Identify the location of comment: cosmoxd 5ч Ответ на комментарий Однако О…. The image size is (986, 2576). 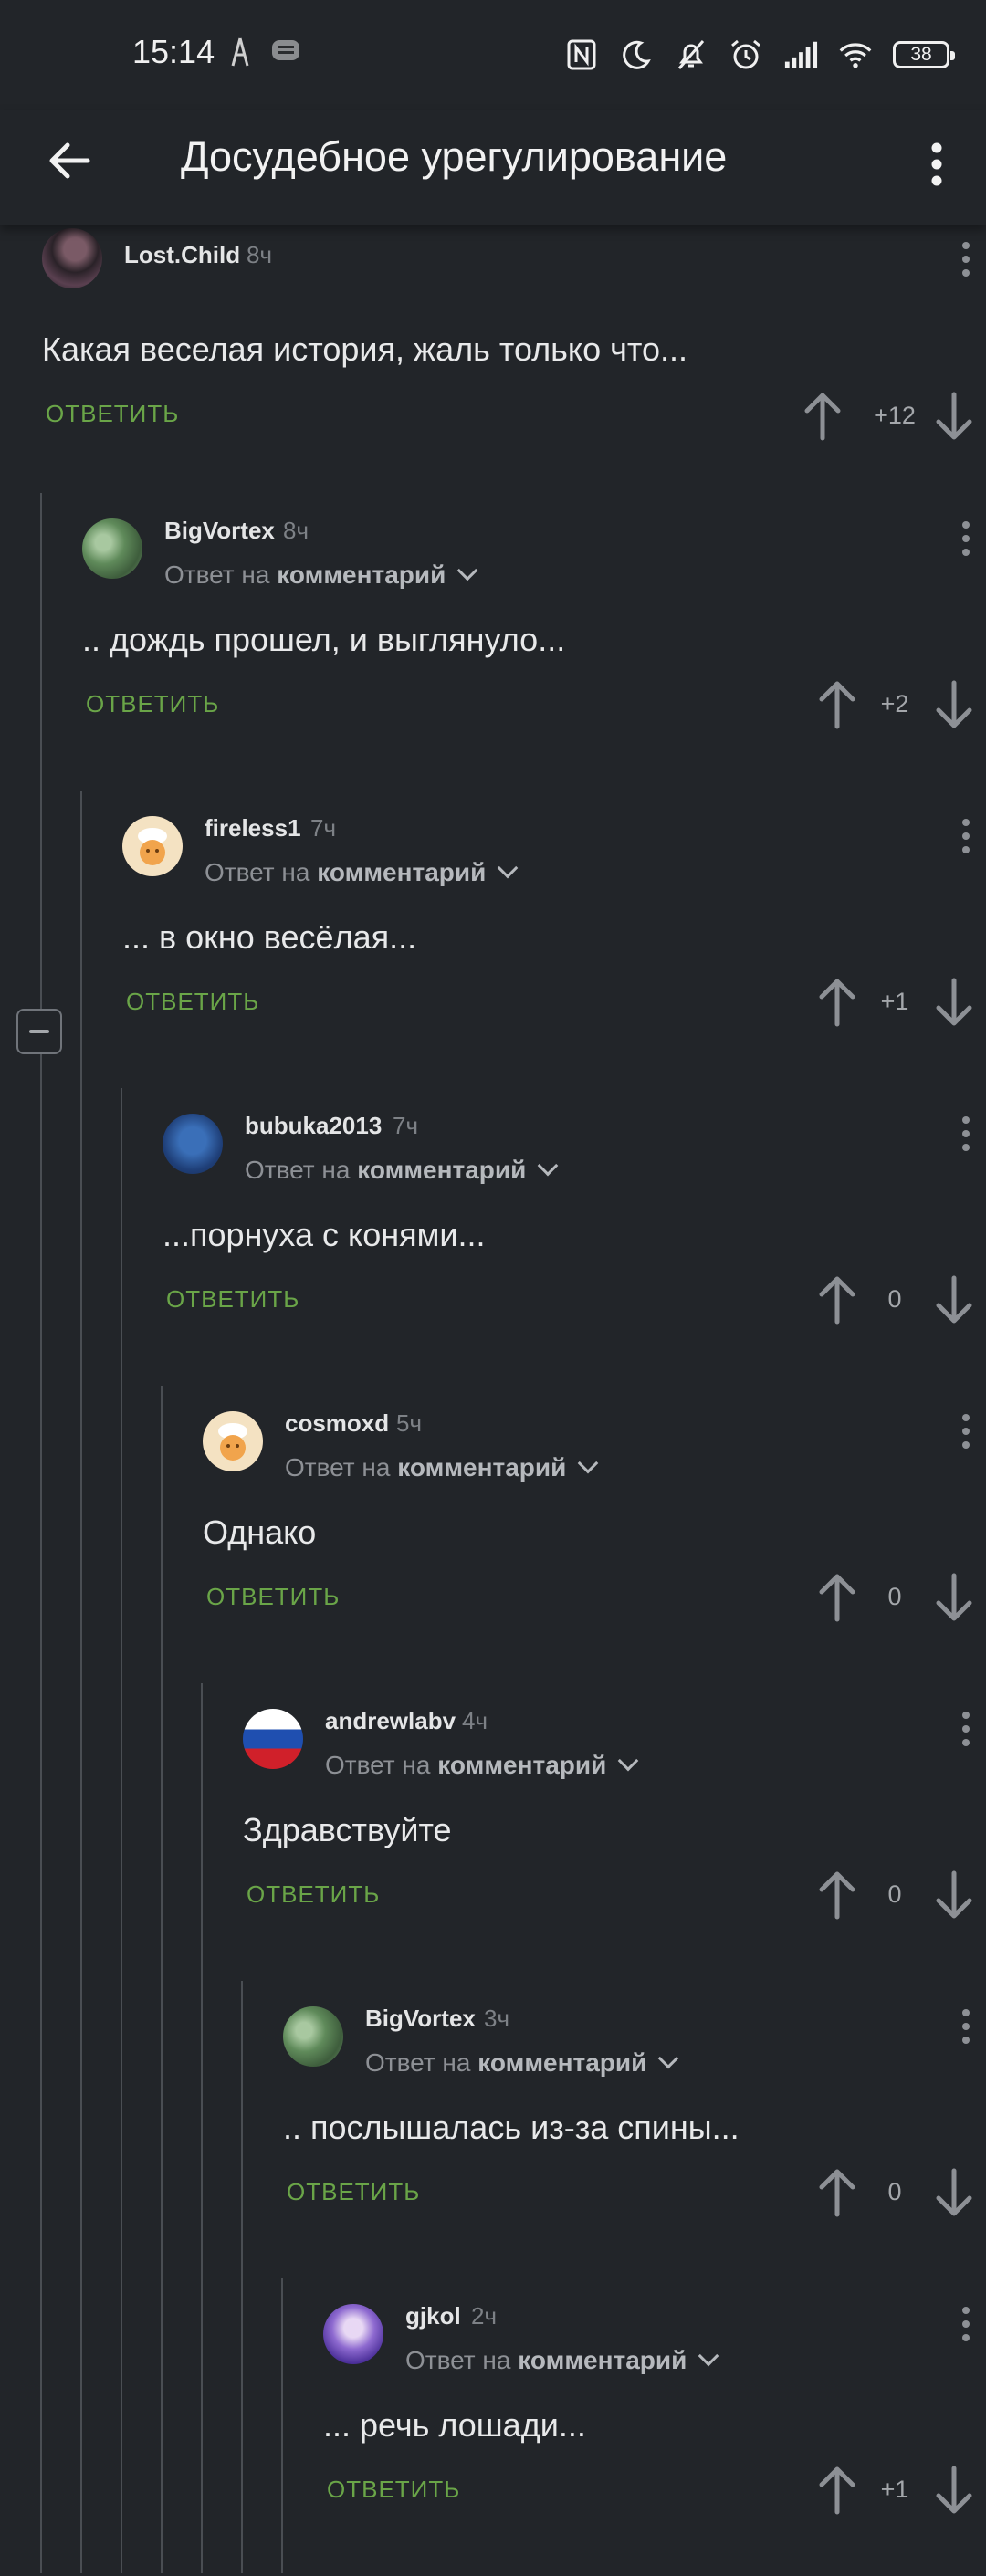
(493, 1535).